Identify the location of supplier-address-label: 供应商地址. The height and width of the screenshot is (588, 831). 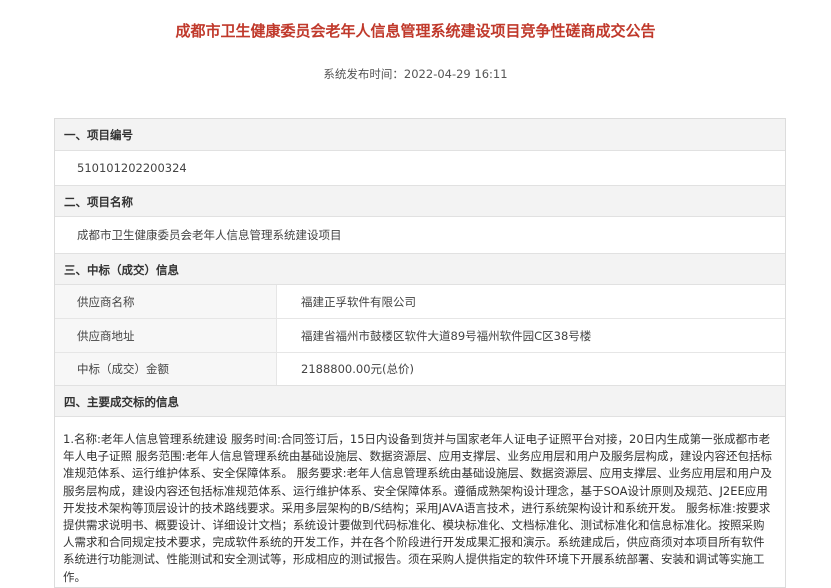
(166, 335).